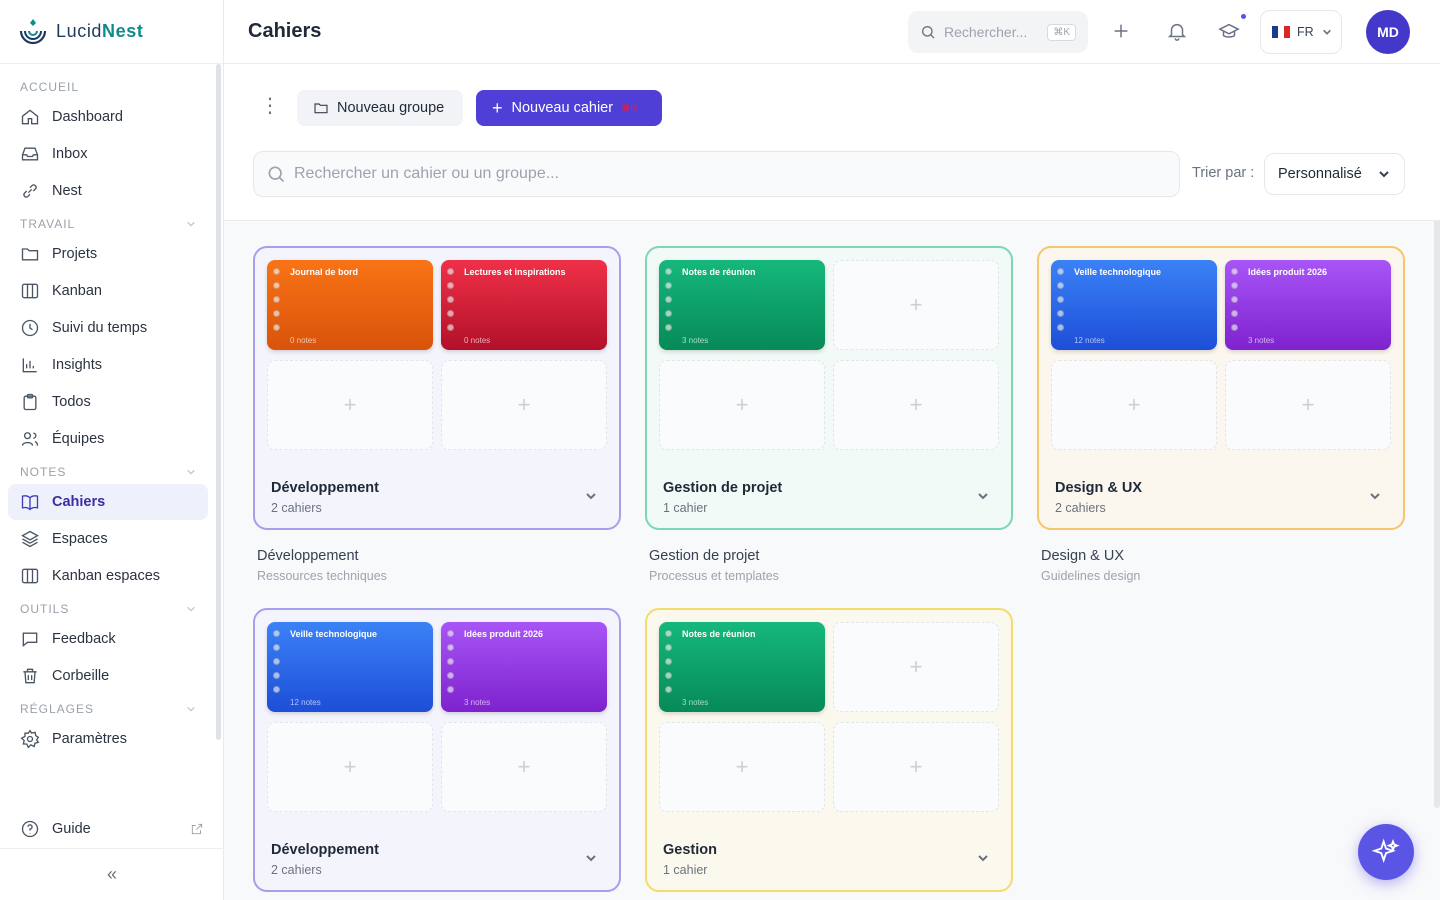 This screenshot has width=1440, height=900. What do you see at coordinates (108, 191) in the screenshot?
I see `sidebar-item-nest: Nest` at bounding box center [108, 191].